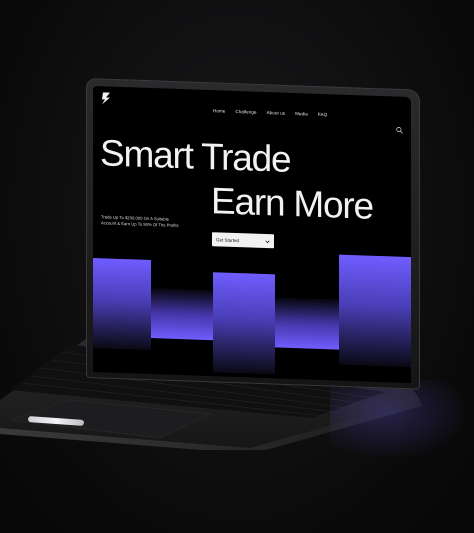 This screenshot has width=474, height=533. What do you see at coordinates (267, 241) in the screenshot?
I see `chevron-down-icon` at bounding box center [267, 241].